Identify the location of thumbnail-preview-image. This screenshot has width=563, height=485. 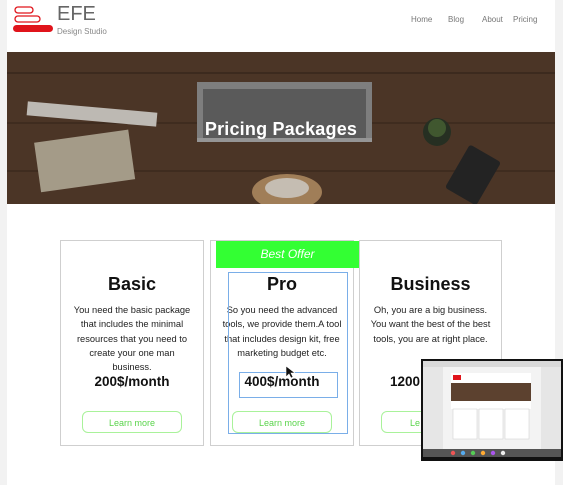
(492, 409).